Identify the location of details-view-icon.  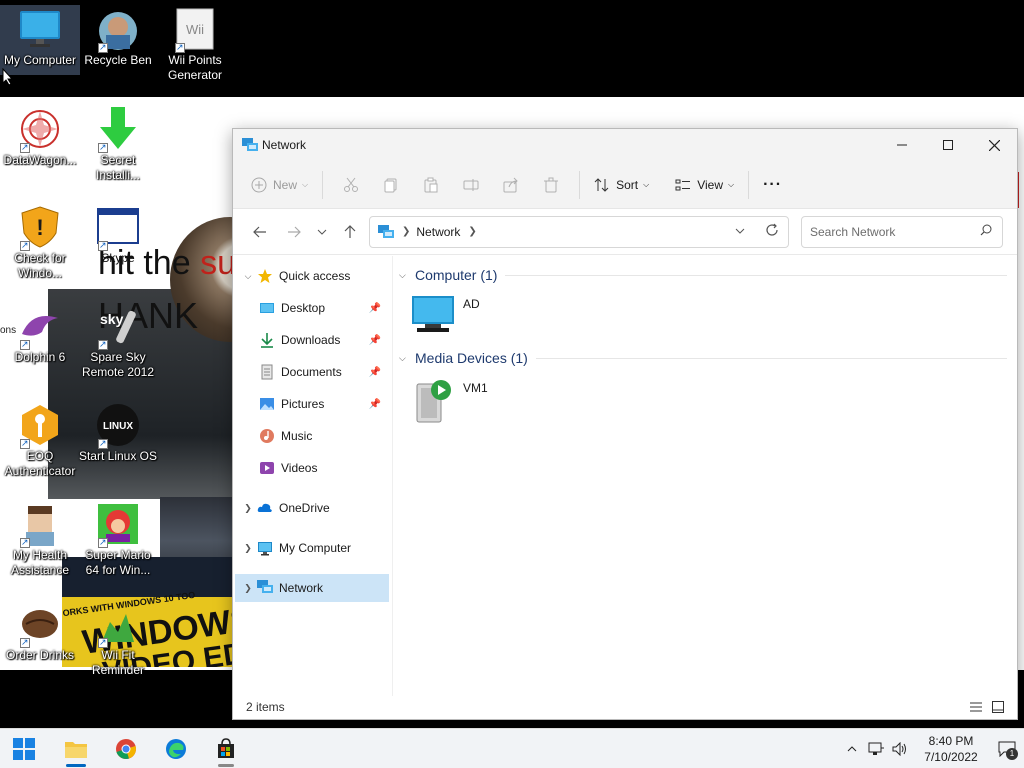
(976, 707).